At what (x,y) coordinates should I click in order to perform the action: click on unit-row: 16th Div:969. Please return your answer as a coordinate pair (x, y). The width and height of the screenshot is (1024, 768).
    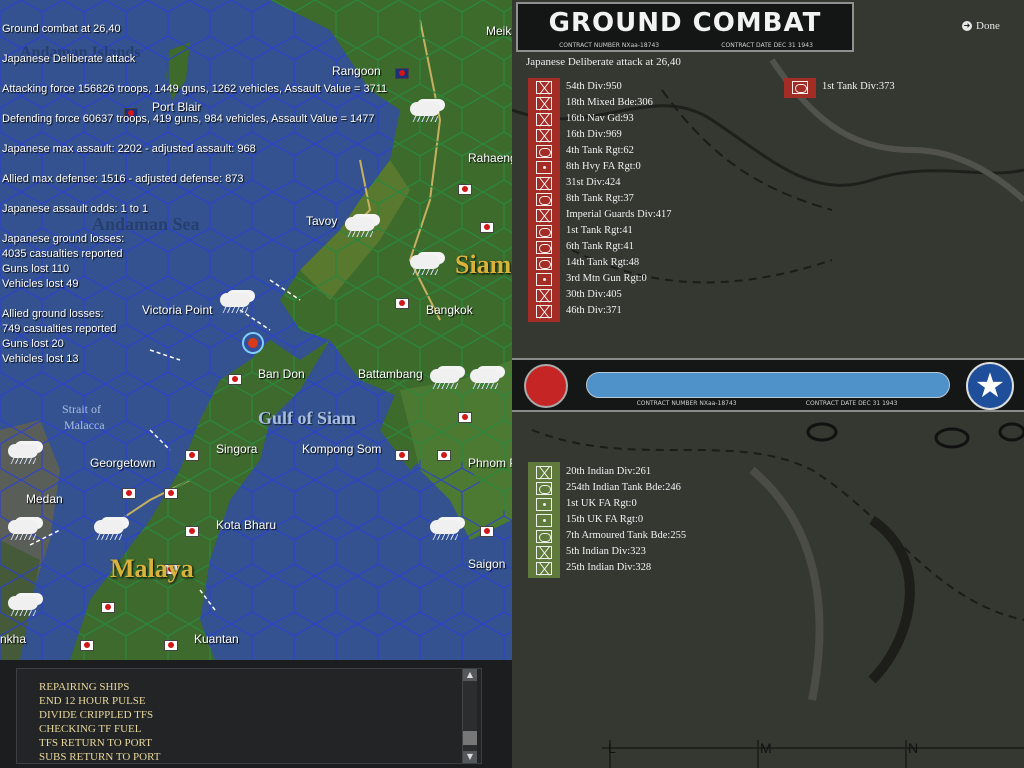
    Looking at the image, I should click on (643, 136).